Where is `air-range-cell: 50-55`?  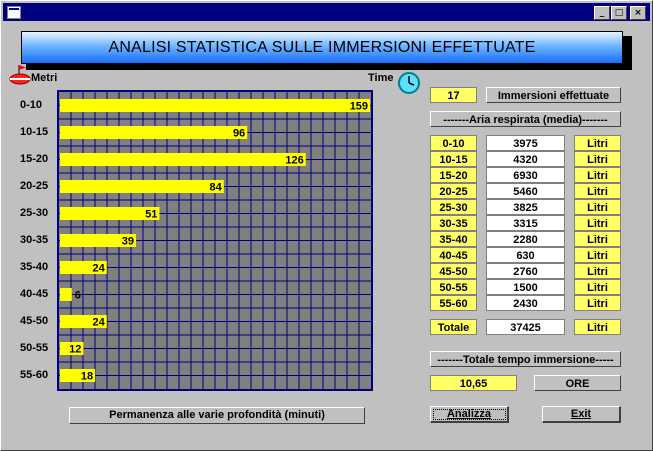
air-range-cell: 50-55 is located at coordinates (453, 287).